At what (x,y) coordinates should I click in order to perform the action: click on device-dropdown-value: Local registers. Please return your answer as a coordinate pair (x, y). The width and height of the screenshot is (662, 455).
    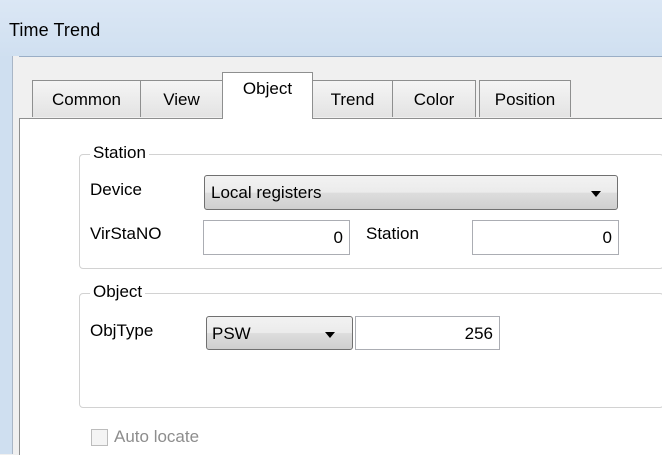
    Looking at the image, I should click on (266, 192).